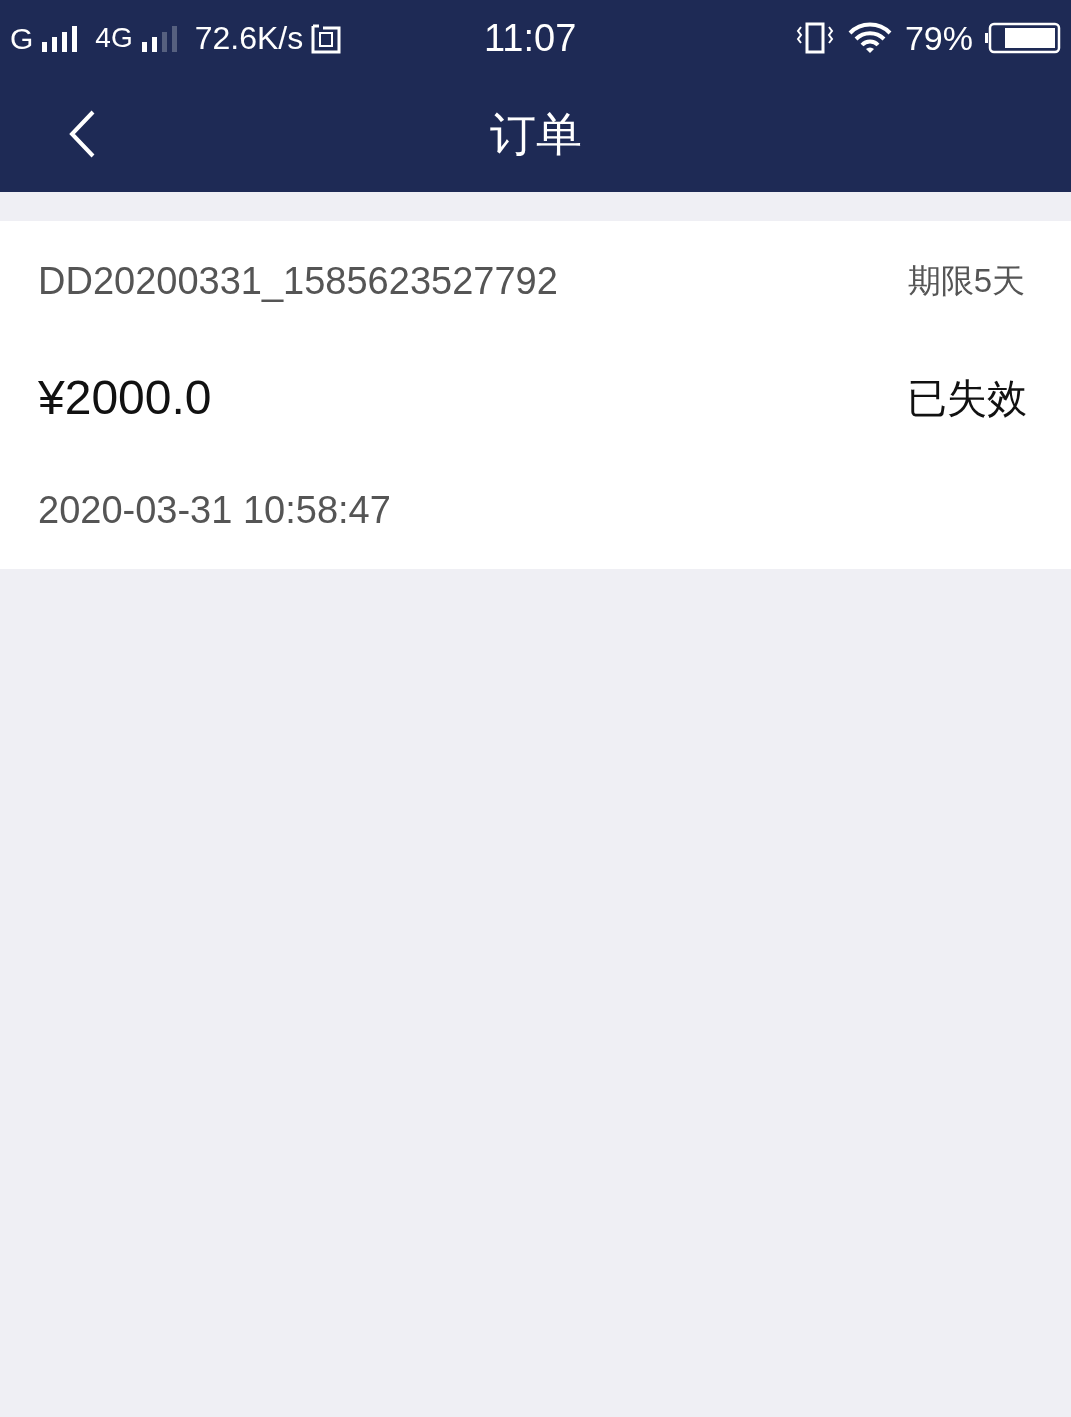 This screenshot has height=1417, width=1071. I want to click on battery-icon, so click(1023, 38).